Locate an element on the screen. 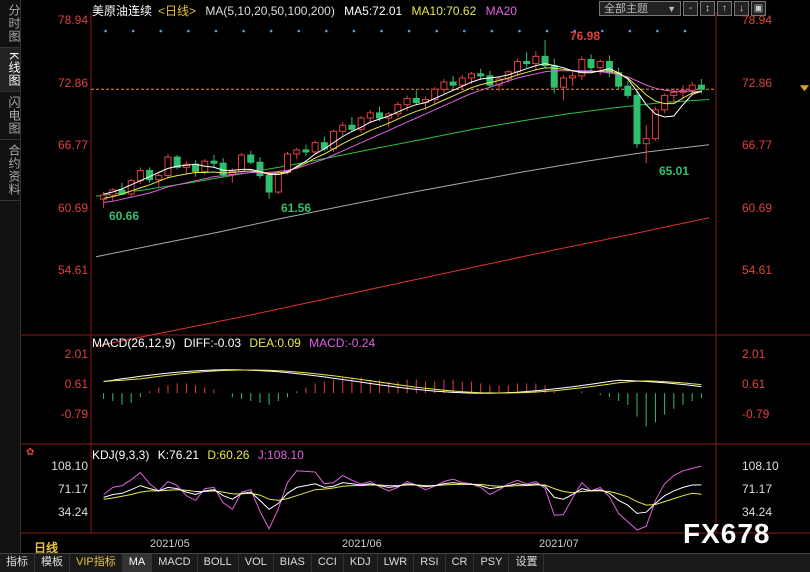 The width and height of the screenshot is (810, 572). ma-params: MA(5,10,20,50,100,200) is located at coordinates (270, 11).